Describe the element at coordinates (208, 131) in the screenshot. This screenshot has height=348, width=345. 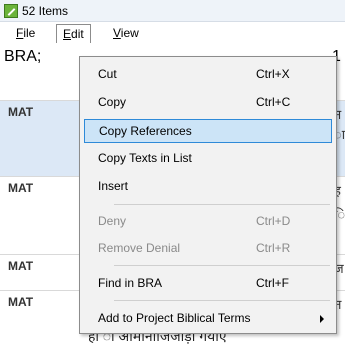
I see `menu-item-copy-references: Copy References` at that location.